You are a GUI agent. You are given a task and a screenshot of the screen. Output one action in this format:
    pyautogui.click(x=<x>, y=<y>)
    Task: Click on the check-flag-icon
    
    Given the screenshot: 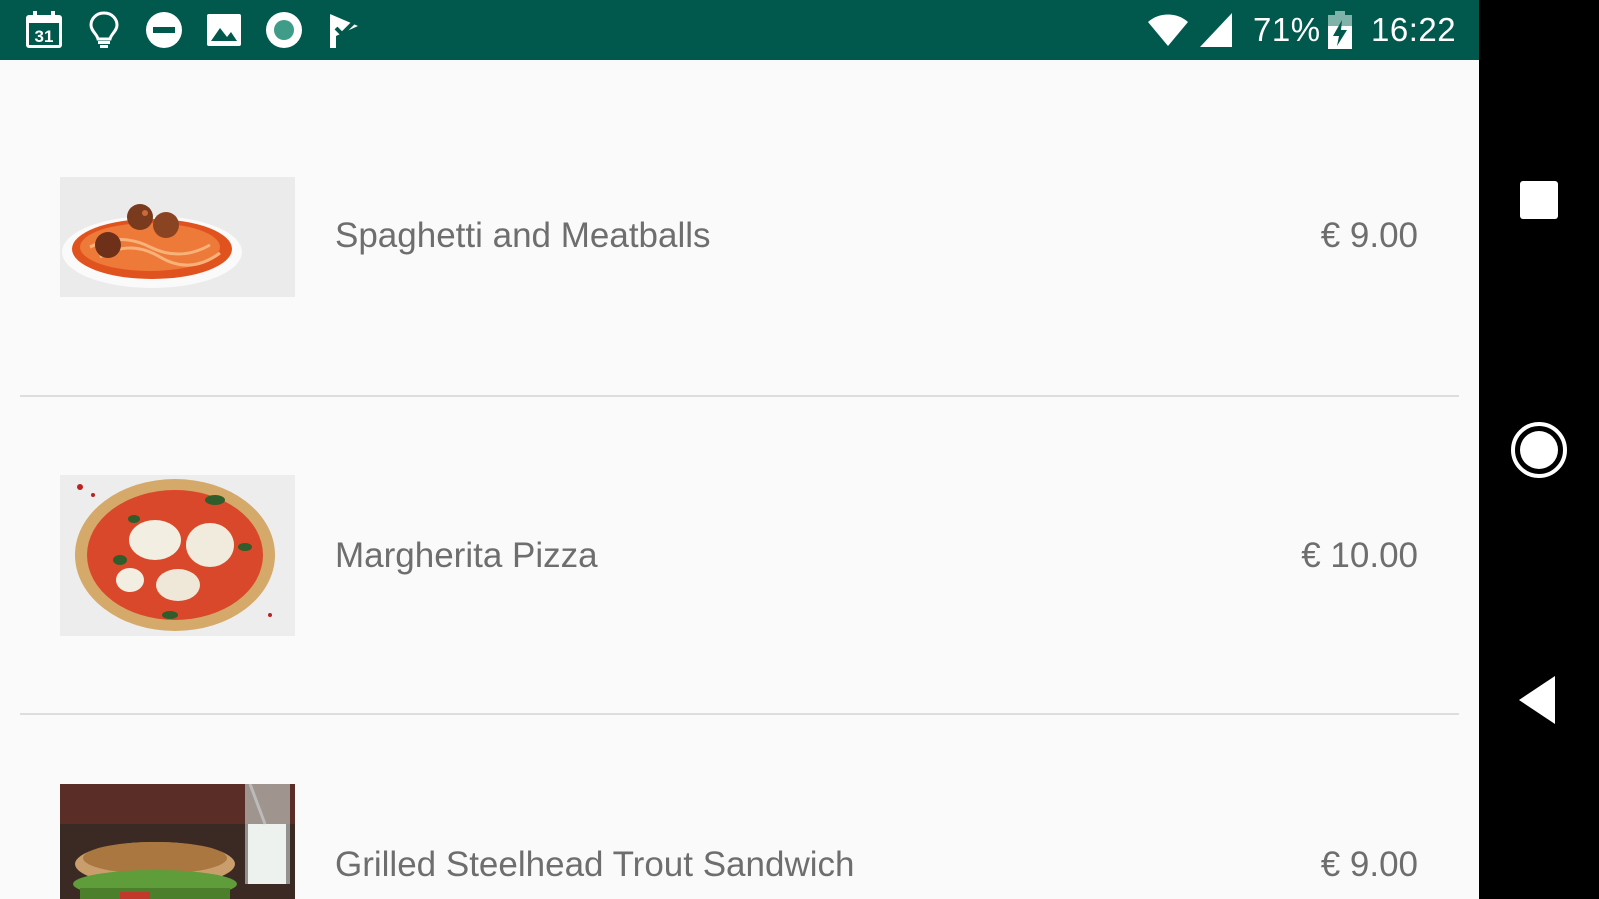 What is the action you would take?
    pyautogui.click(x=344, y=30)
    